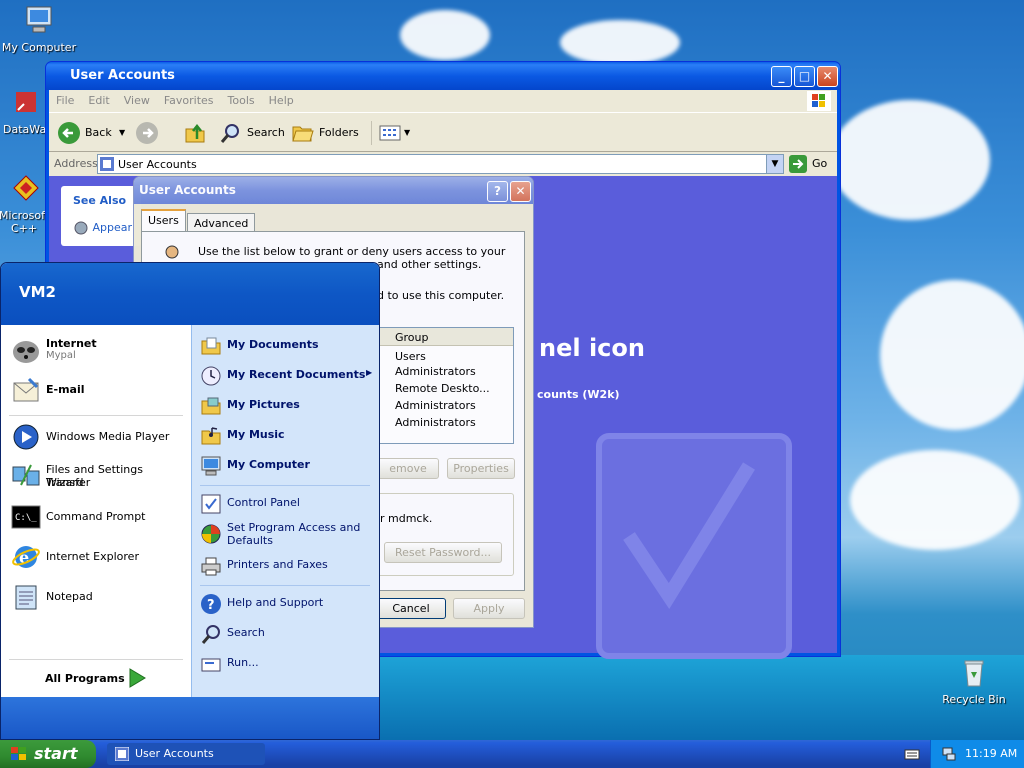 This screenshot has width=1024, height=768. I want to click on back-button: Back ▼, so click(93, 133).